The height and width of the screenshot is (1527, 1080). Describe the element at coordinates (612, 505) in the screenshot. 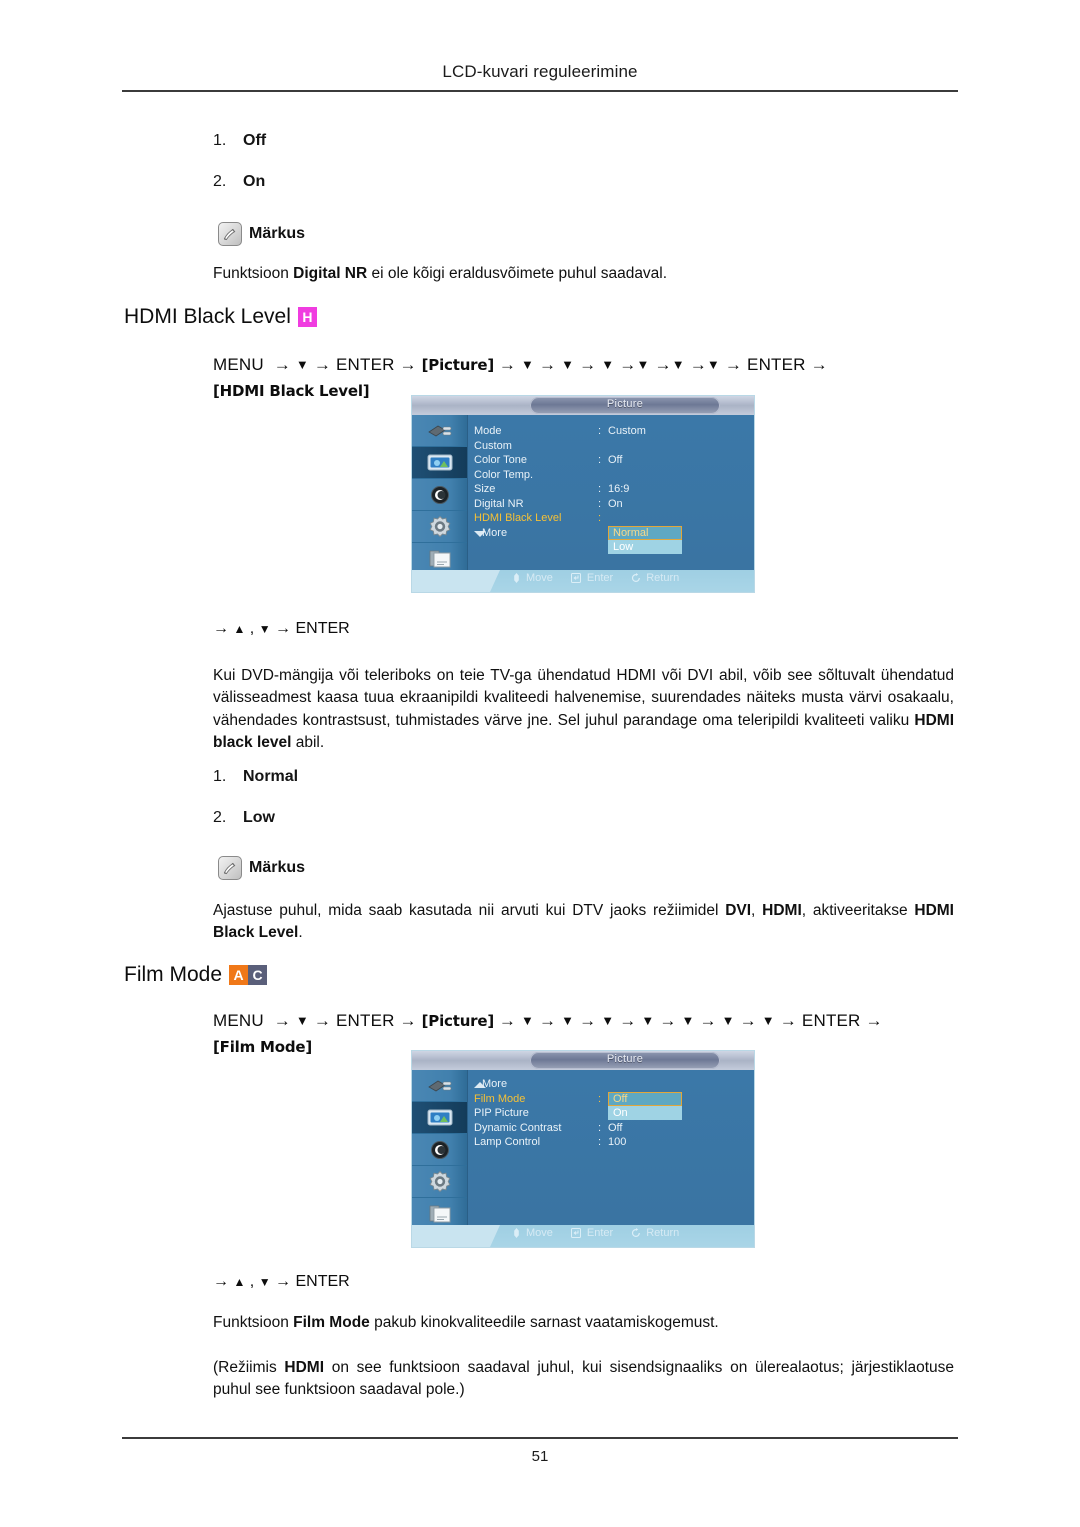

I see `osd-row: Digital NR : On` at that location.